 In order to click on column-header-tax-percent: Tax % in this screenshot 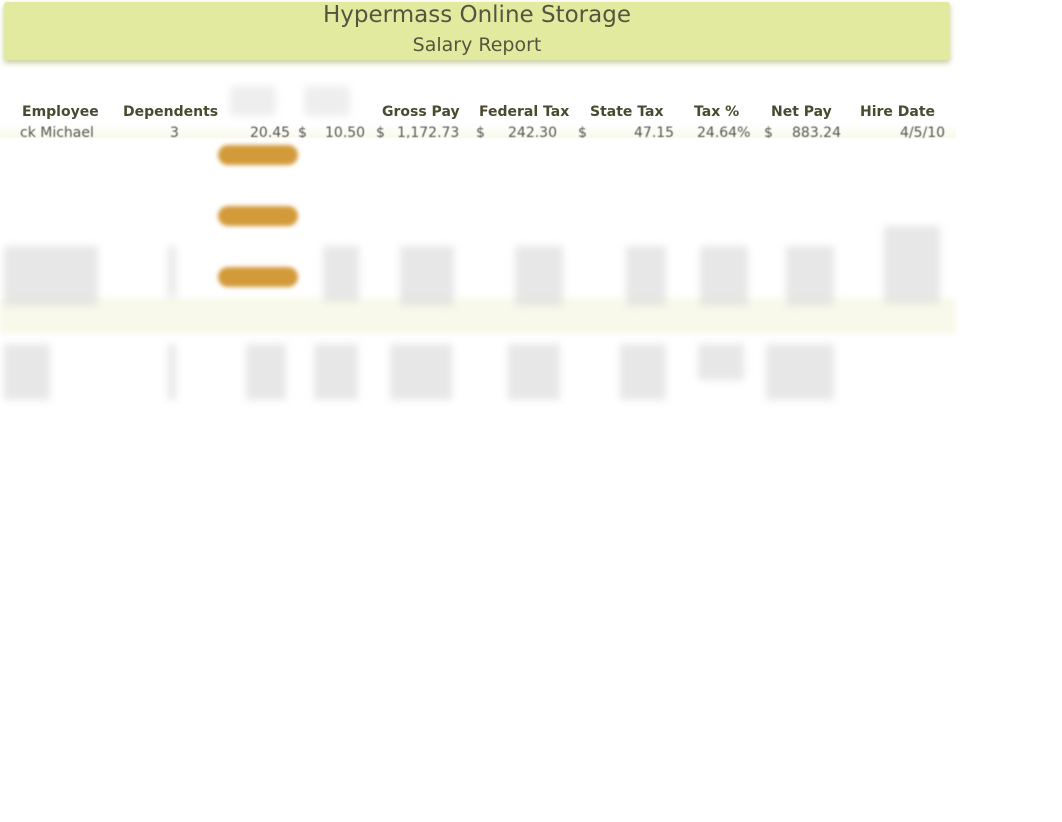, I will do `click(717, 112)`.